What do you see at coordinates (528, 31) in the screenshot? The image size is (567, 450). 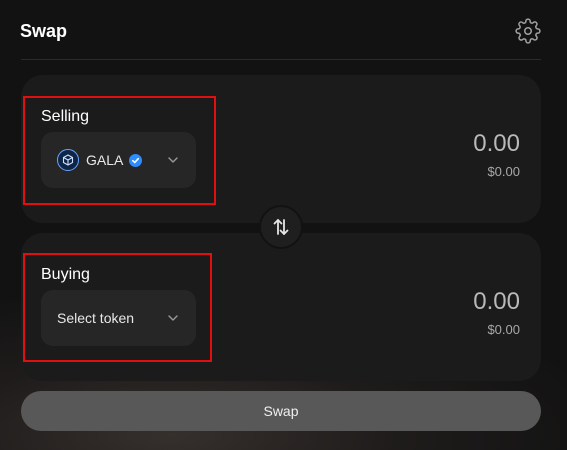 I see `gear-icon` at bounding box center [528, 31].